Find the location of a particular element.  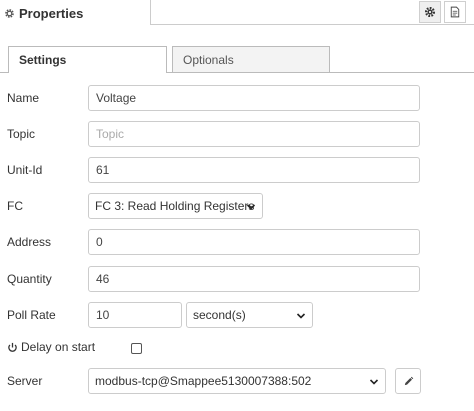

topic-input is located at coordinates (254, 134).